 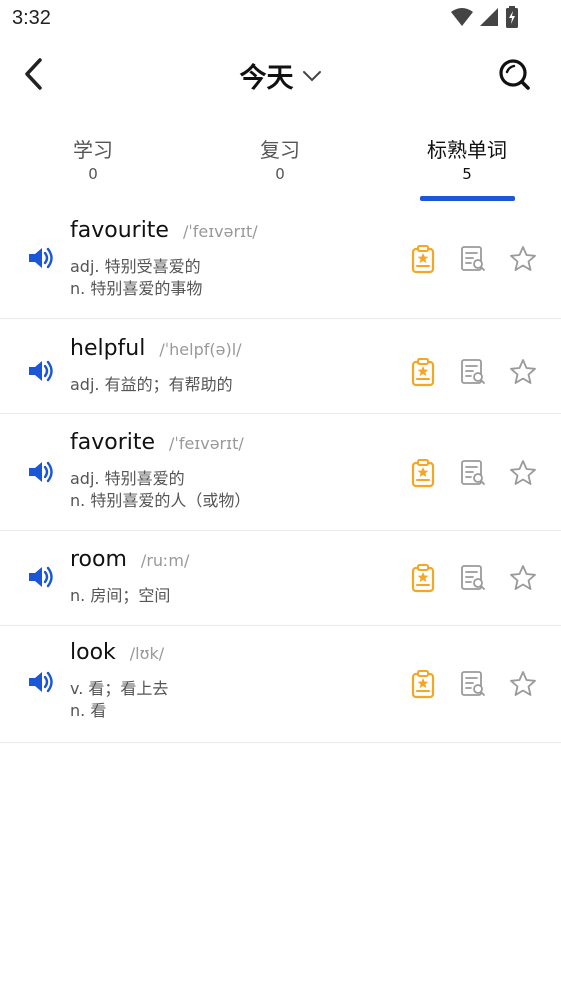 I want to click on word-entry: room/ruːm/, so click(x=129, y=559).